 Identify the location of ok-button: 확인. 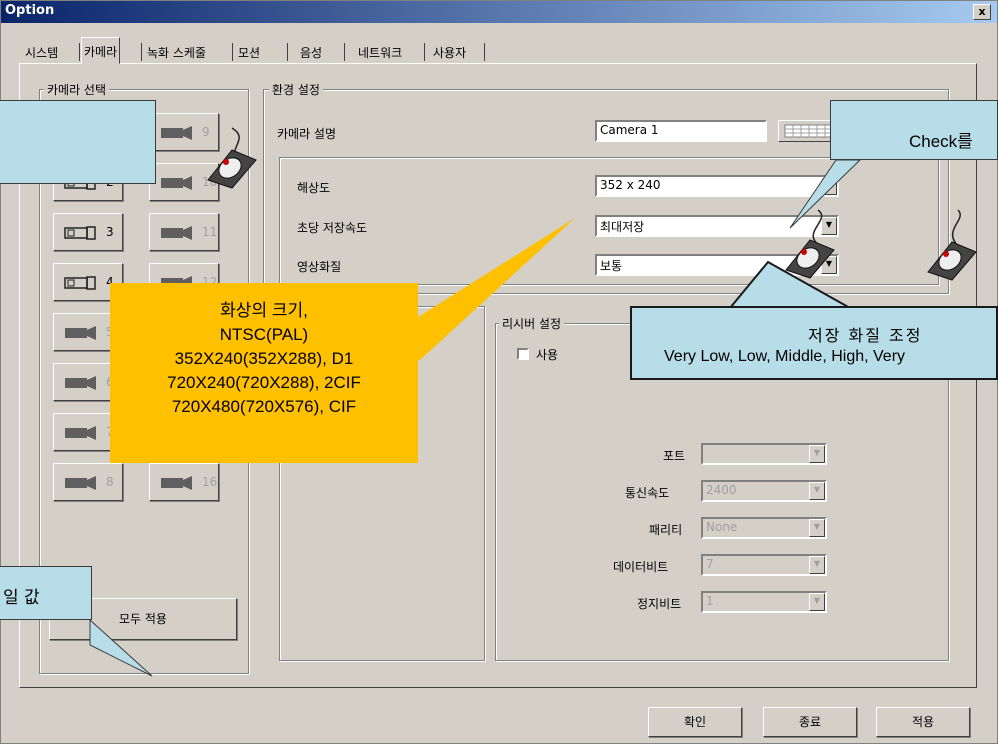
(695, 722).